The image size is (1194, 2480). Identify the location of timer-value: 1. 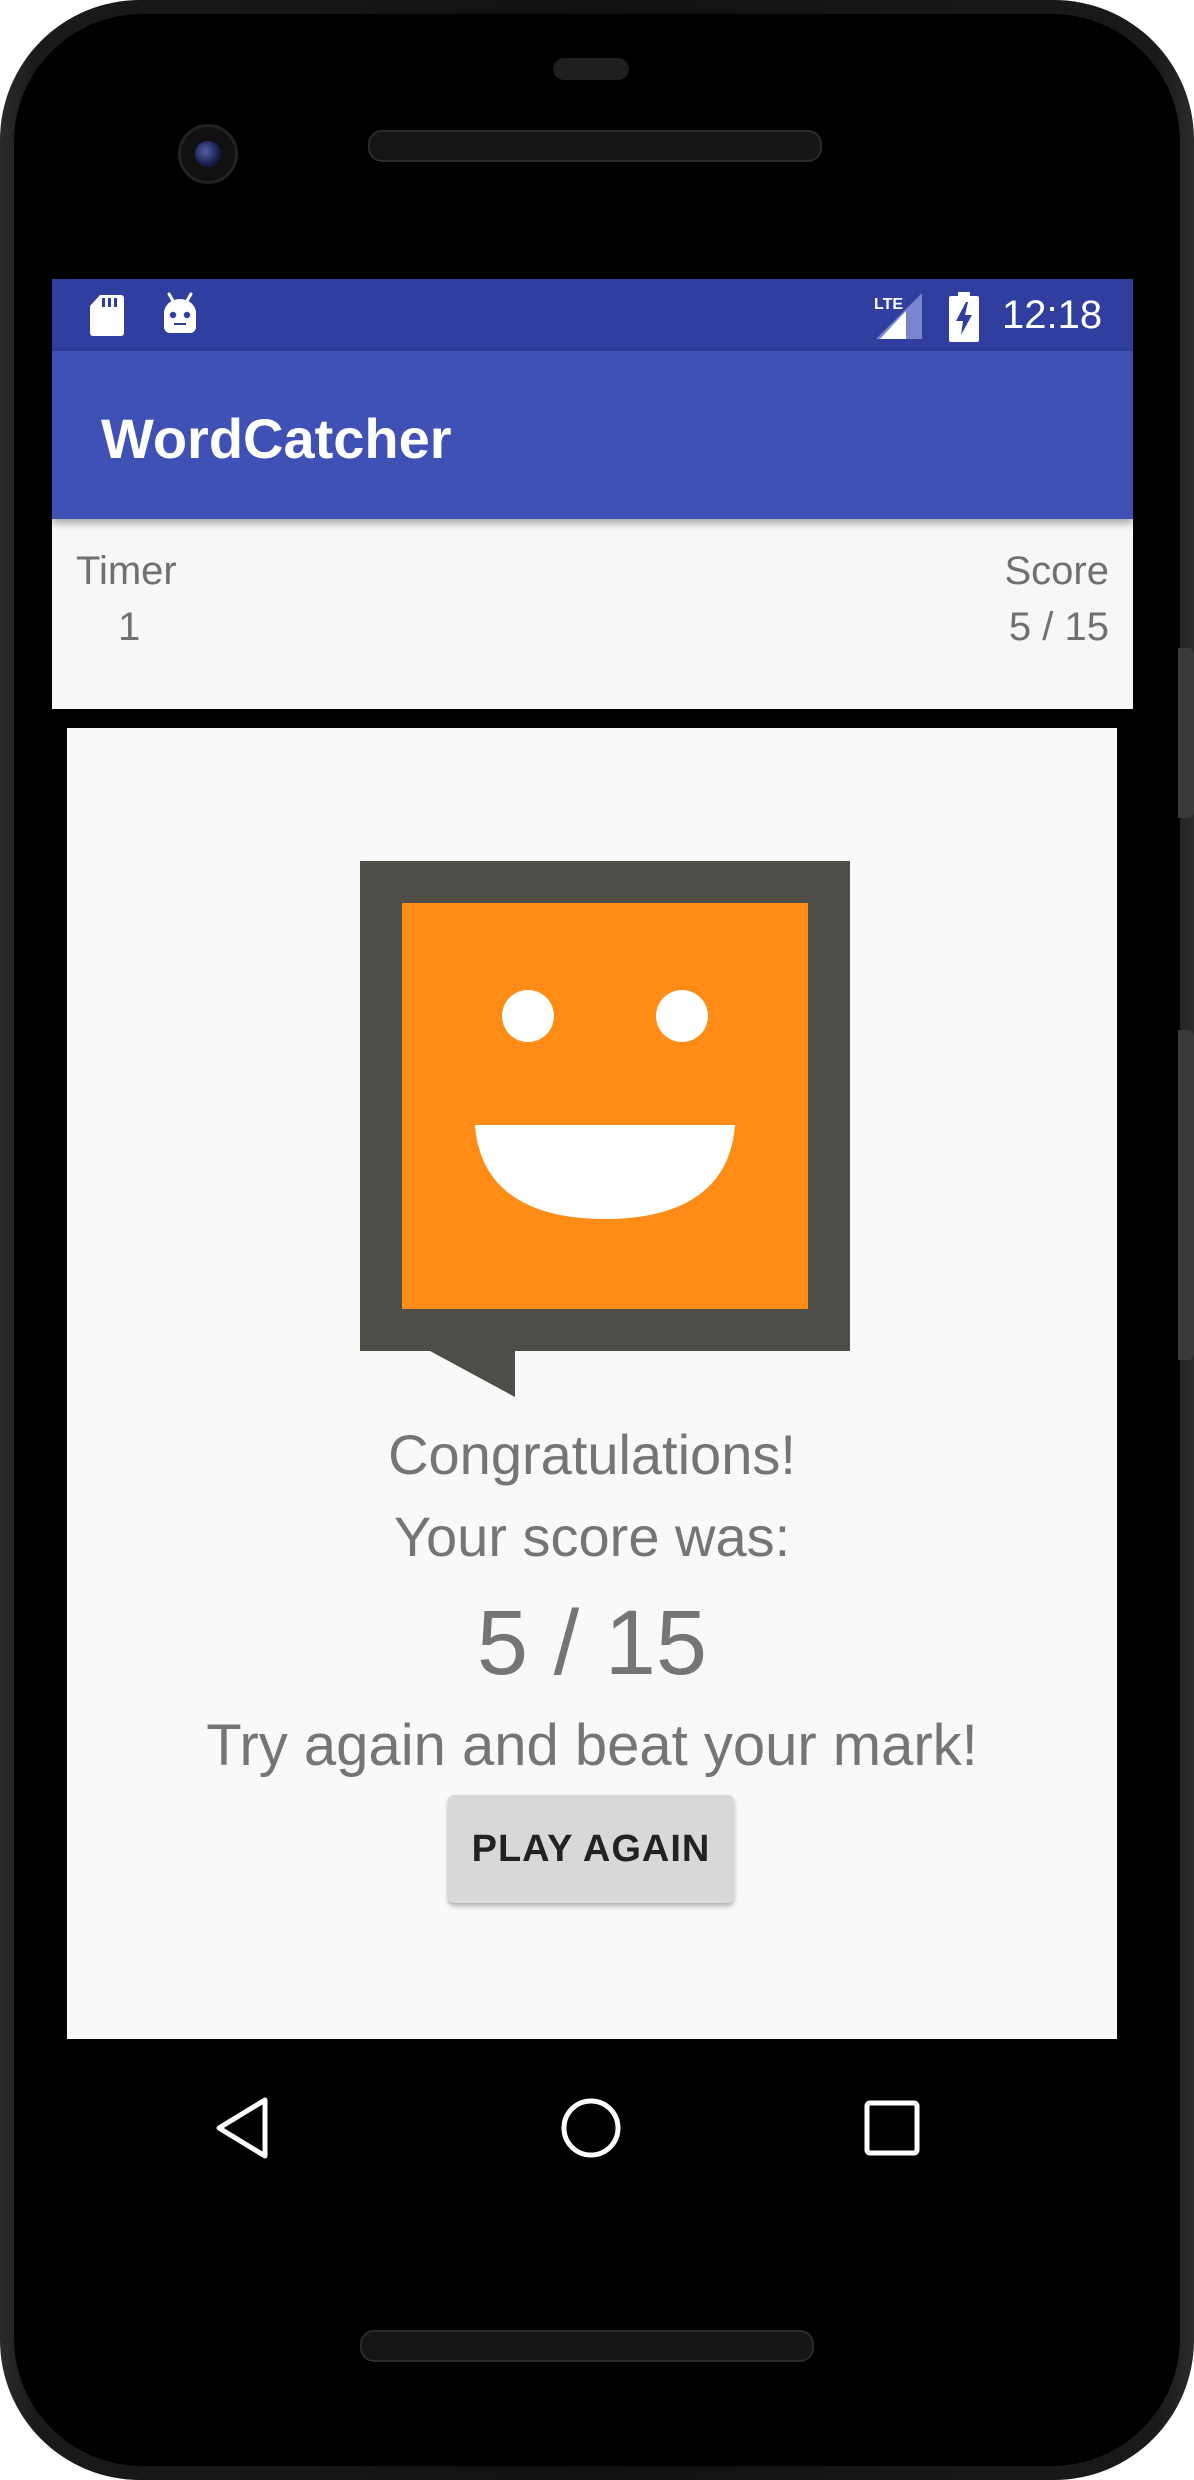
(129, 627).